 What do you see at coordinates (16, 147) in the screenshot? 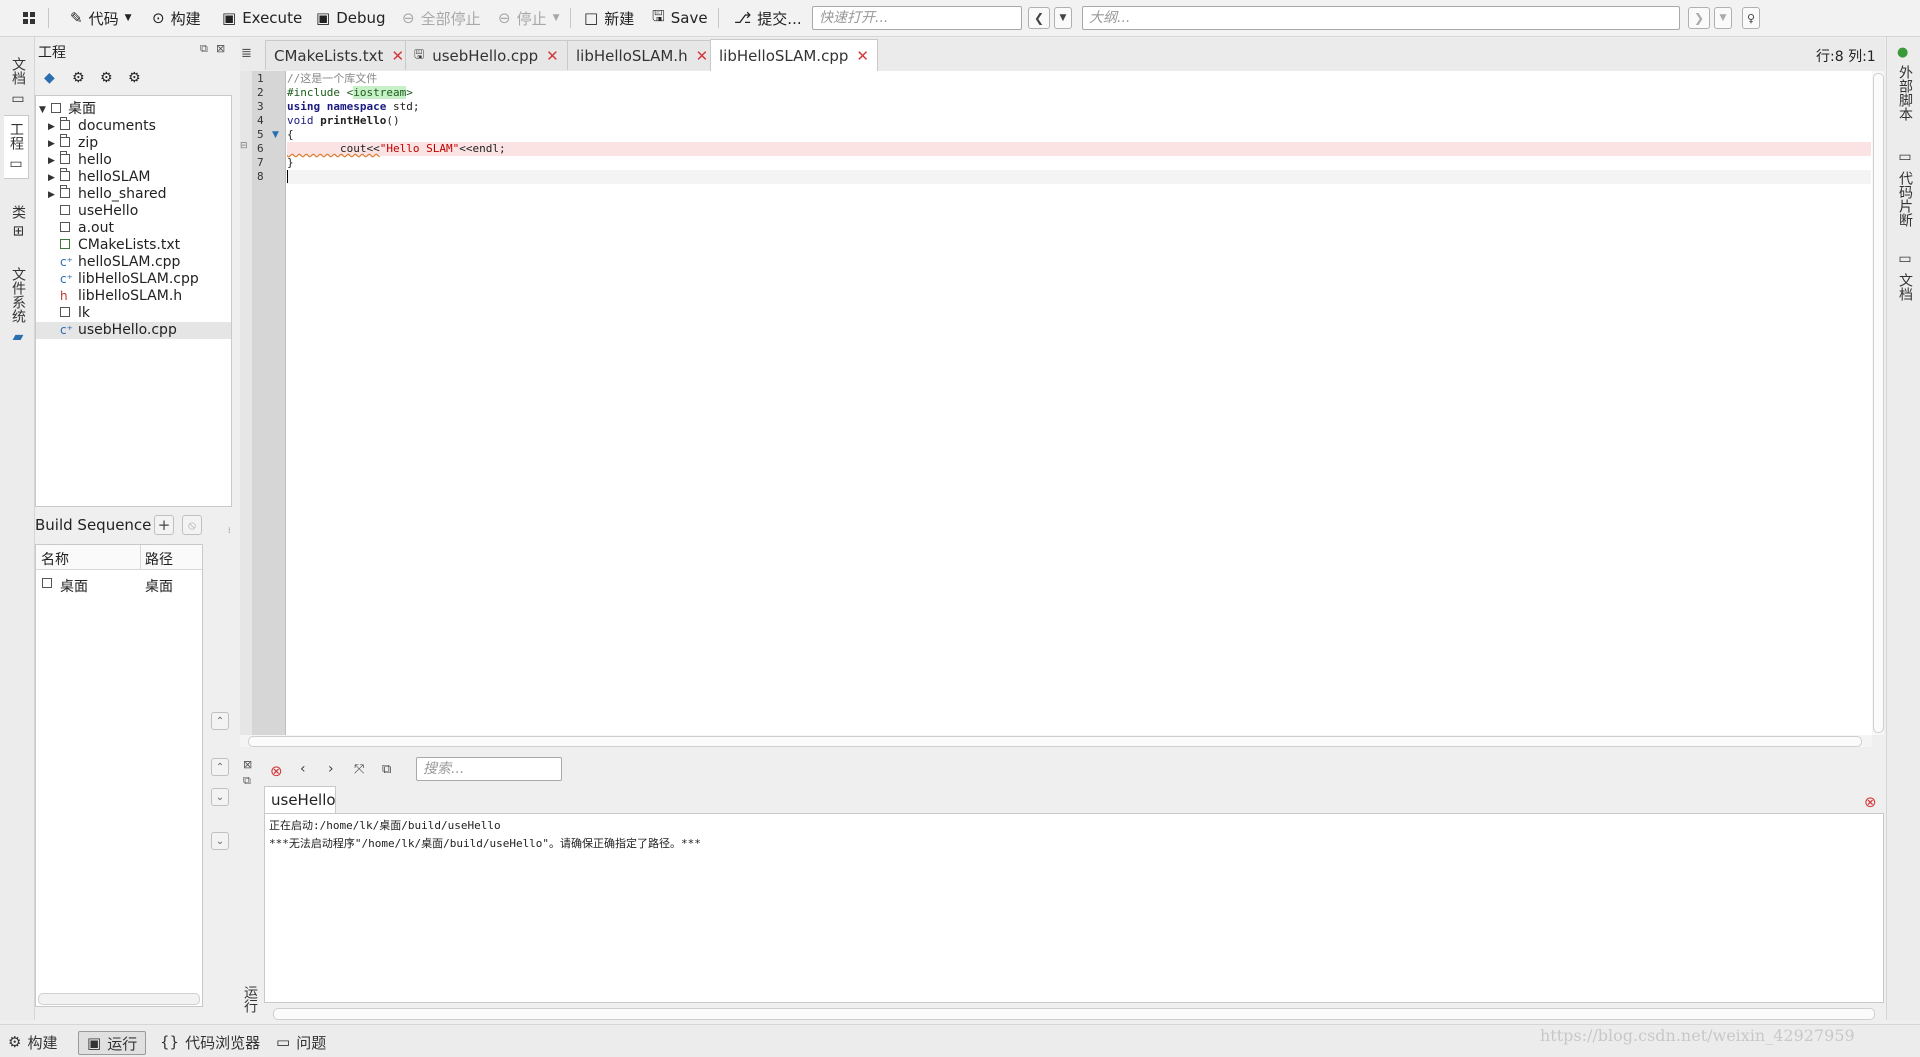
I see `tab-project: 工程 ▭` at bounding box center [16, 147].